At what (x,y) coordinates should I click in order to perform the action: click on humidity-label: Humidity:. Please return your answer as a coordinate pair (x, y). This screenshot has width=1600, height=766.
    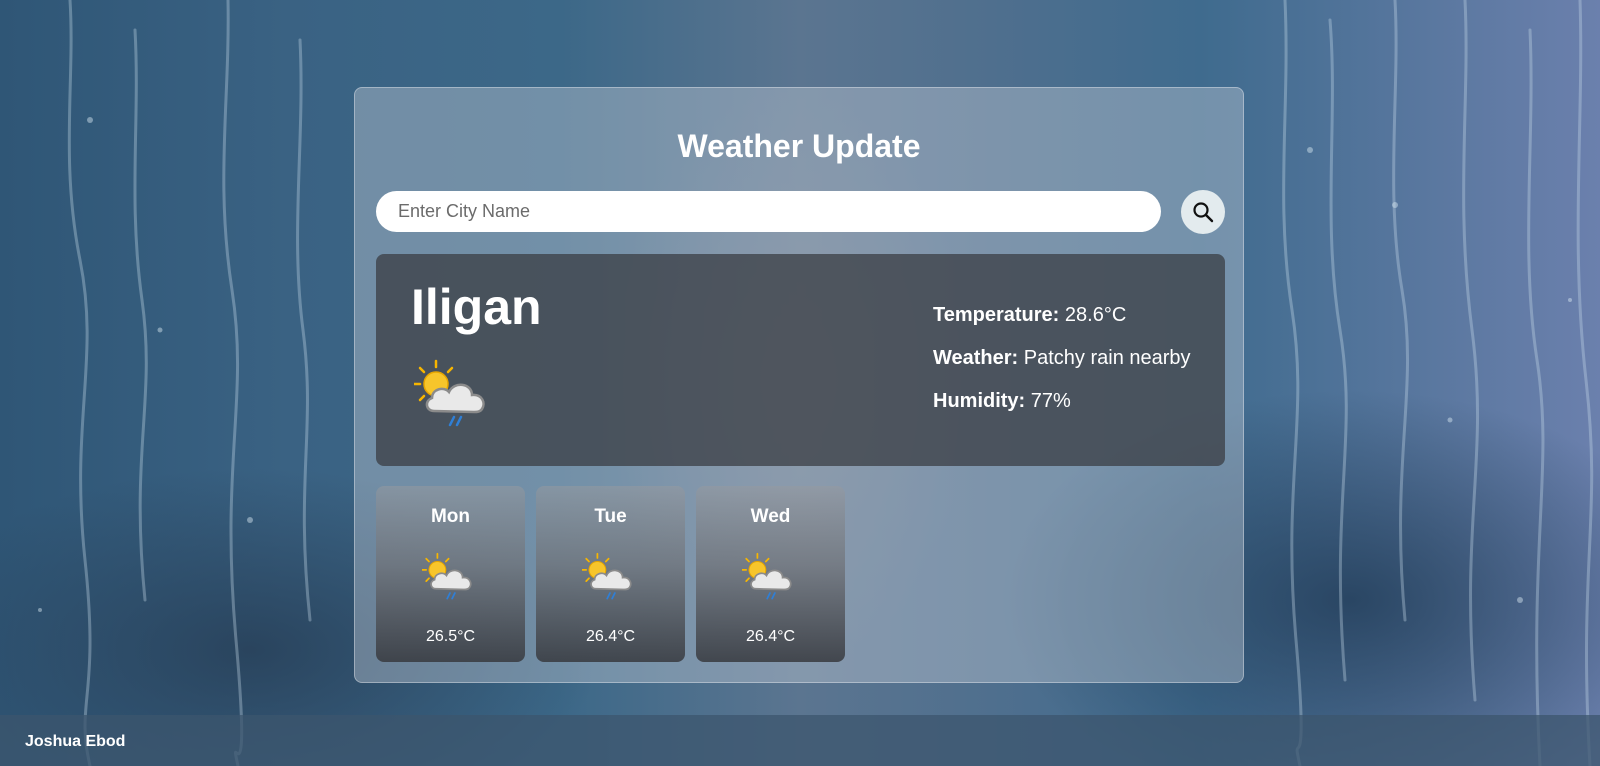
    Looking at the image, I should click on (979, 401).